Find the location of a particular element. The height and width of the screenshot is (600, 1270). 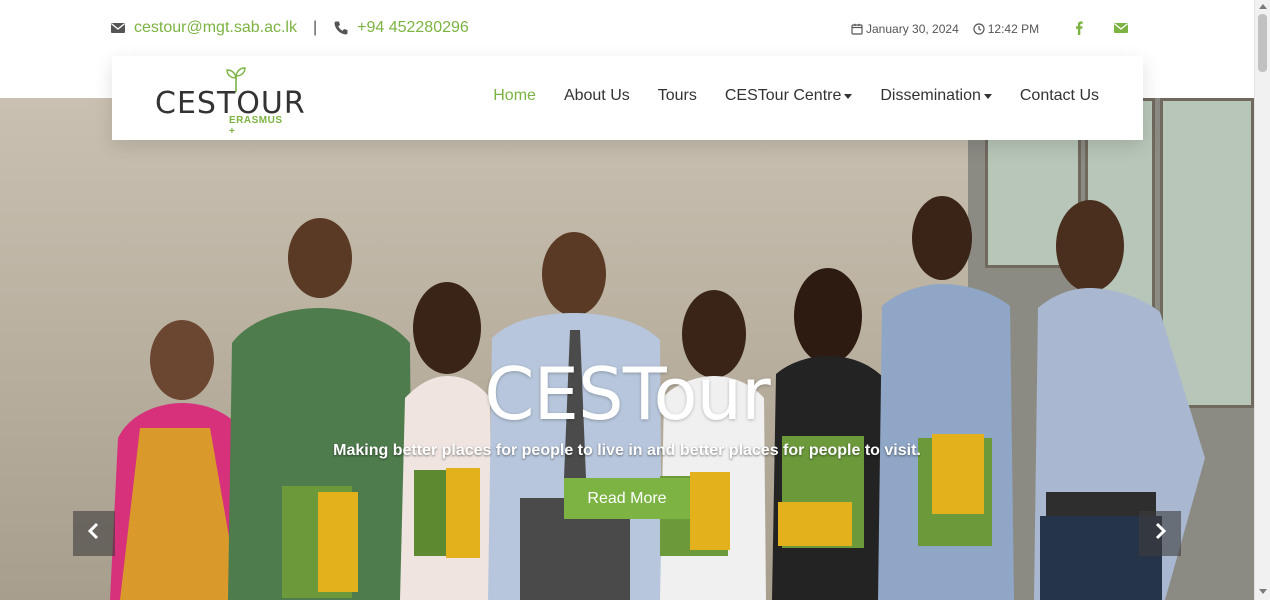

contact-info: cestour@mgt.sab.ac.lk | +94 452280296 is located at coordinates (289, 28).